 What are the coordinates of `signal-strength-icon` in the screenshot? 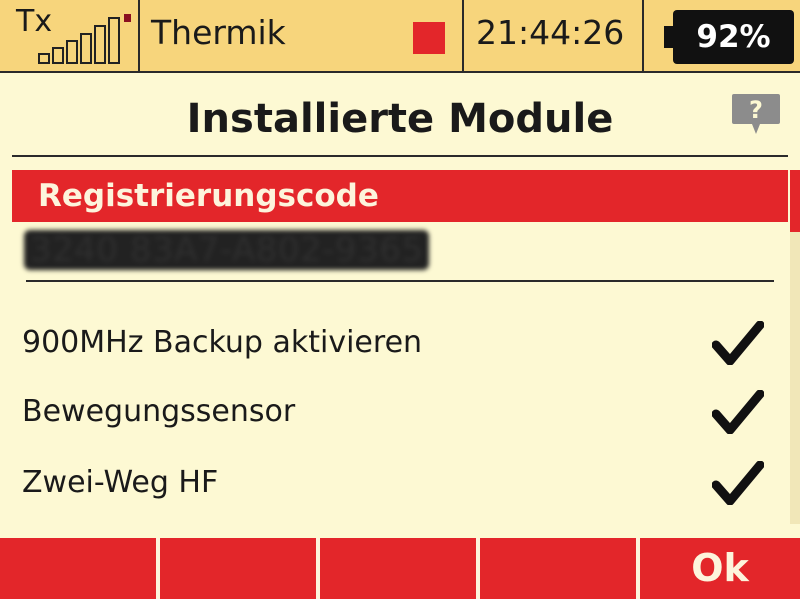 It's located at (84, 39).